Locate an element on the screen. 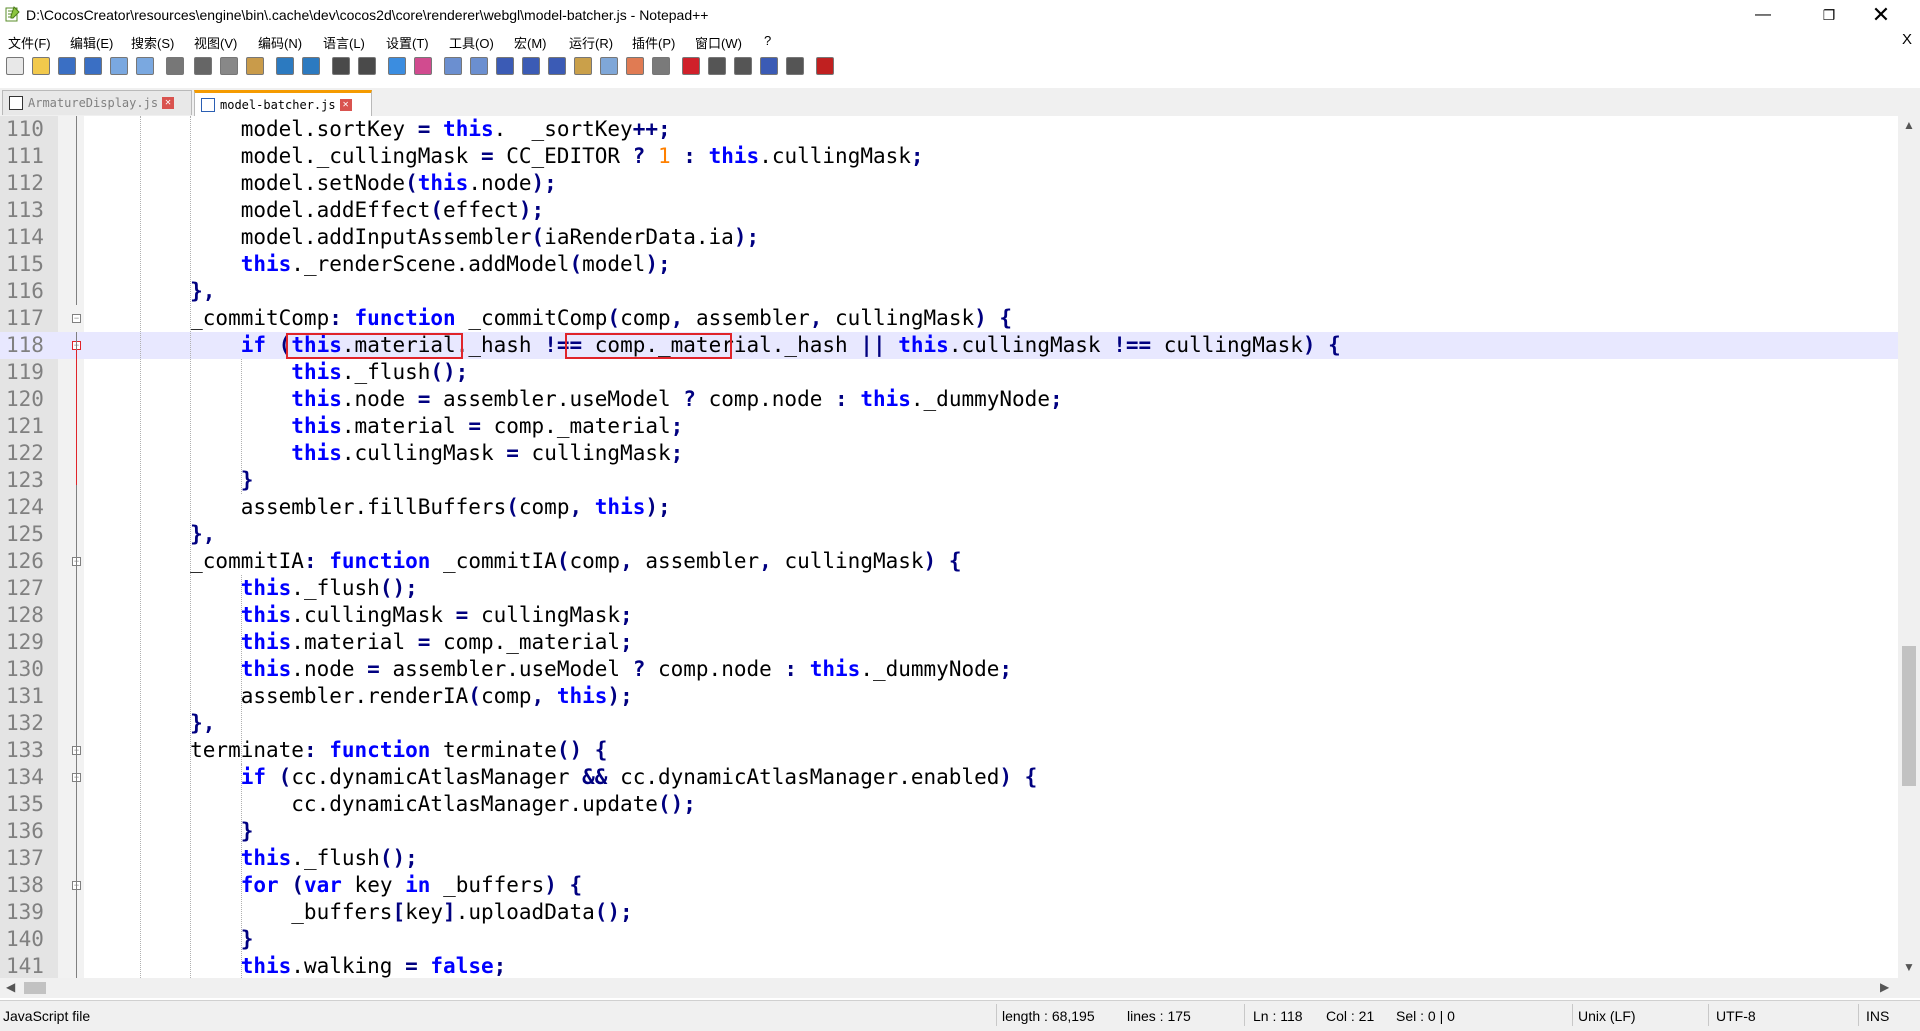 The width and height of the screenshot is (1920, 1031). fold-line is located at coordinates (76, 871).